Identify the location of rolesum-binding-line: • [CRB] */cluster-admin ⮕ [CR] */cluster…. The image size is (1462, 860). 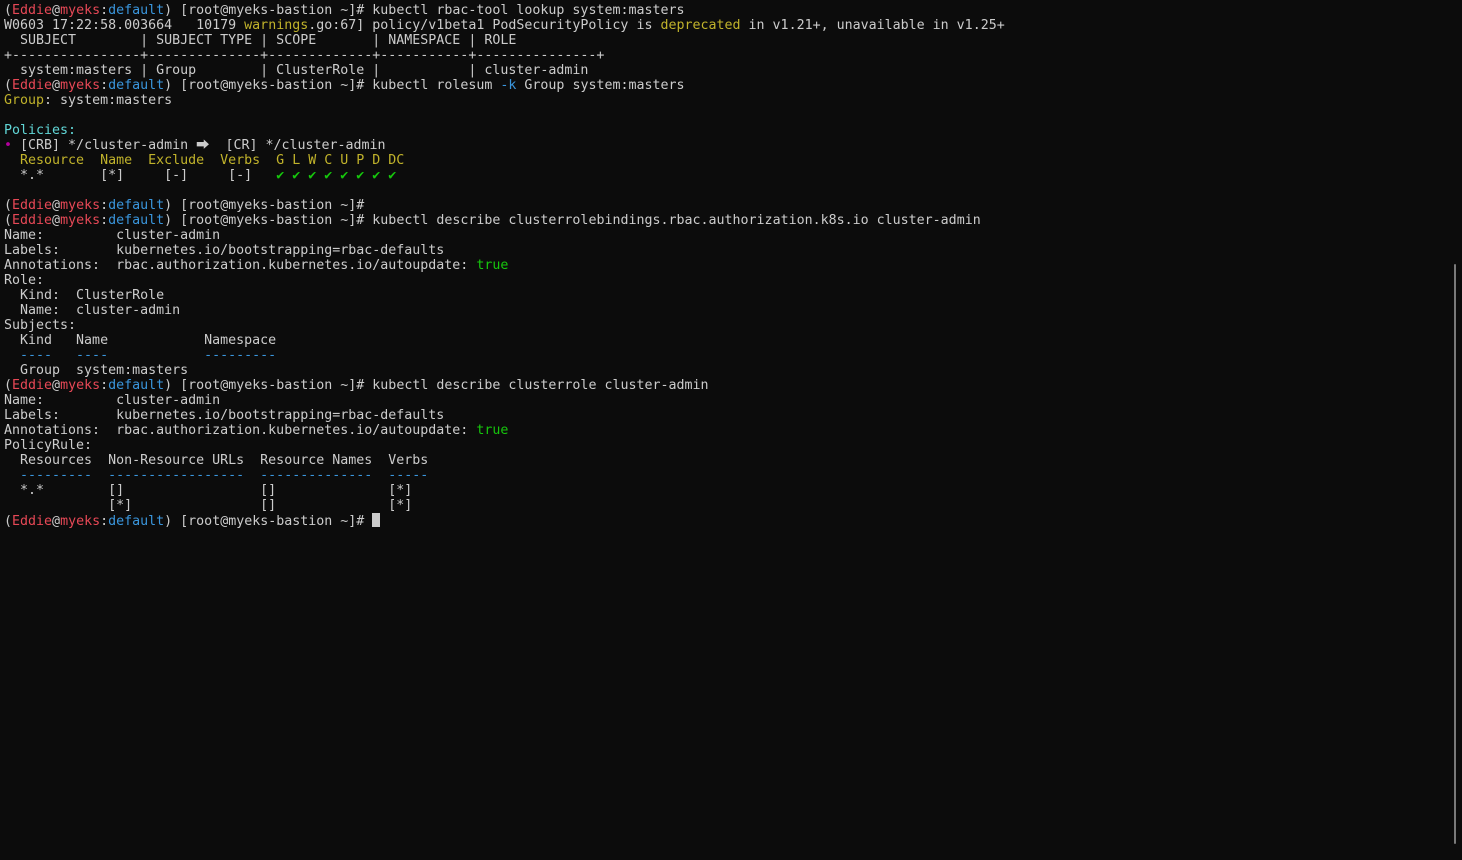
(724, 145).